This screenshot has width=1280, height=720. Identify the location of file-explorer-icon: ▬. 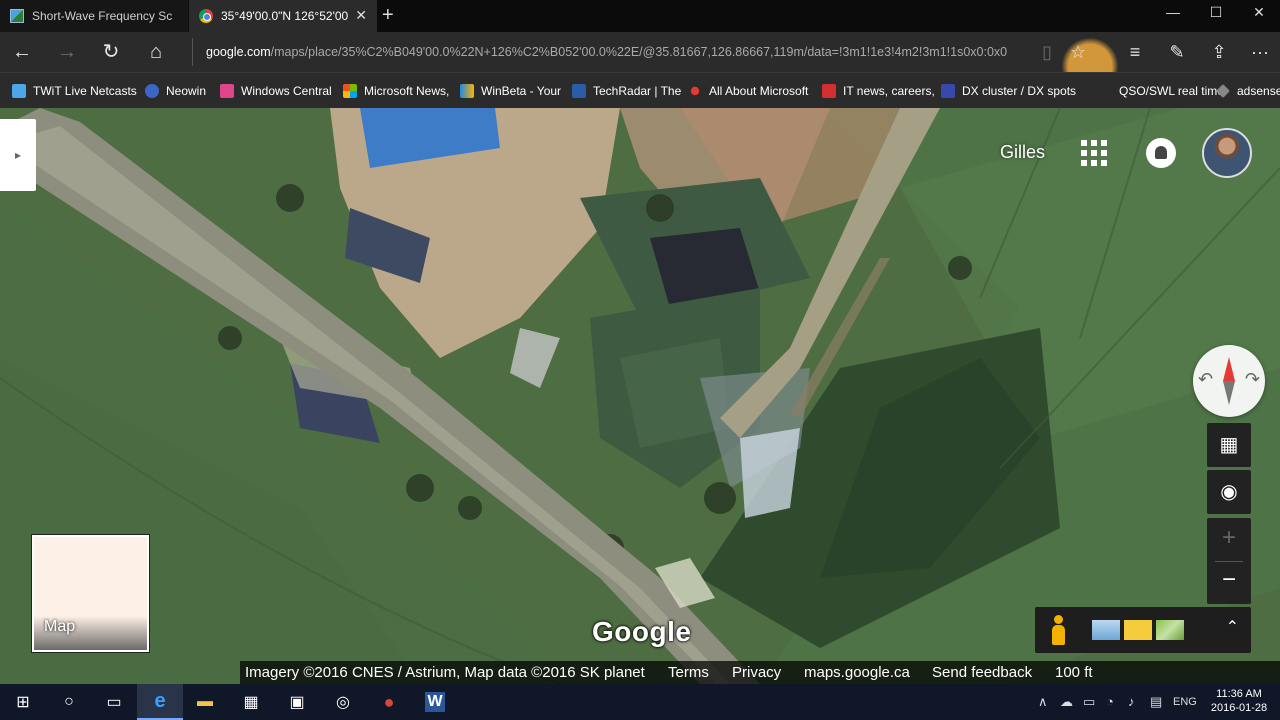
(205, 702).